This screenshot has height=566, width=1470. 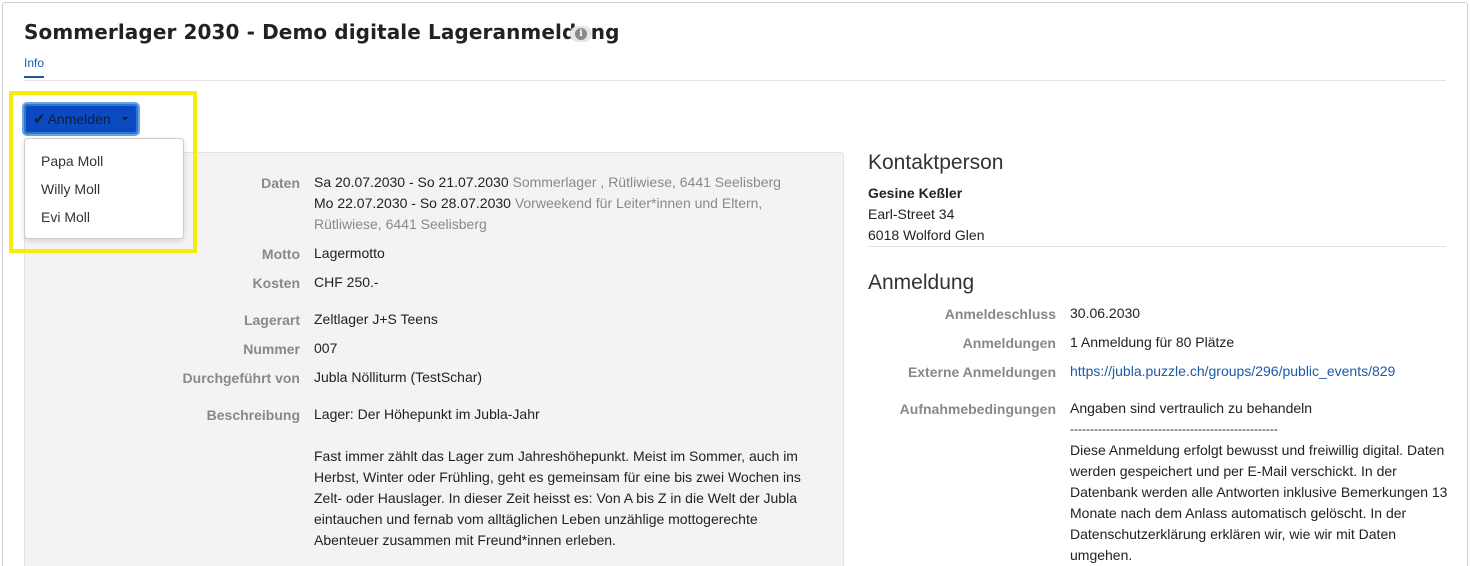 I want to click on date-range: Mo 22.07.2030 - So 28.07.2030, so click(x=412, y=203).